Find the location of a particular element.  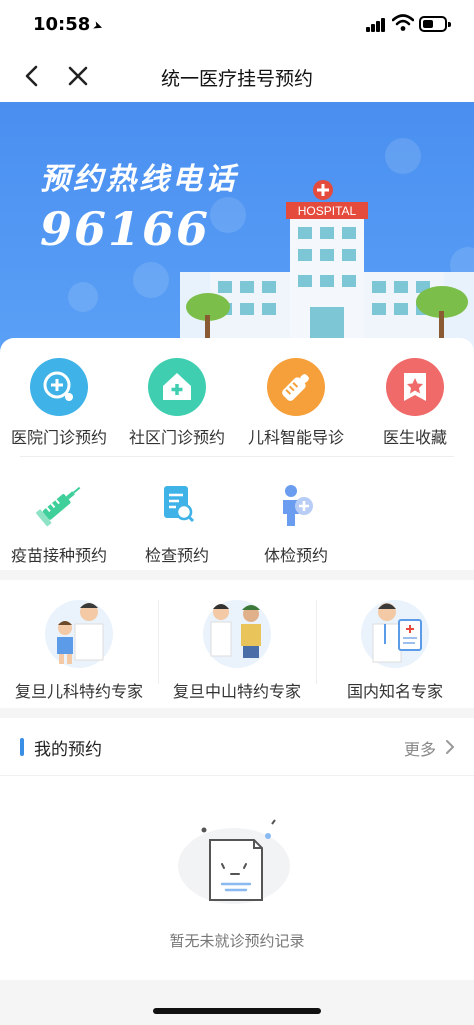

nav-bar: 统一医疗挂号预约 is located at coordinates (237, 76).